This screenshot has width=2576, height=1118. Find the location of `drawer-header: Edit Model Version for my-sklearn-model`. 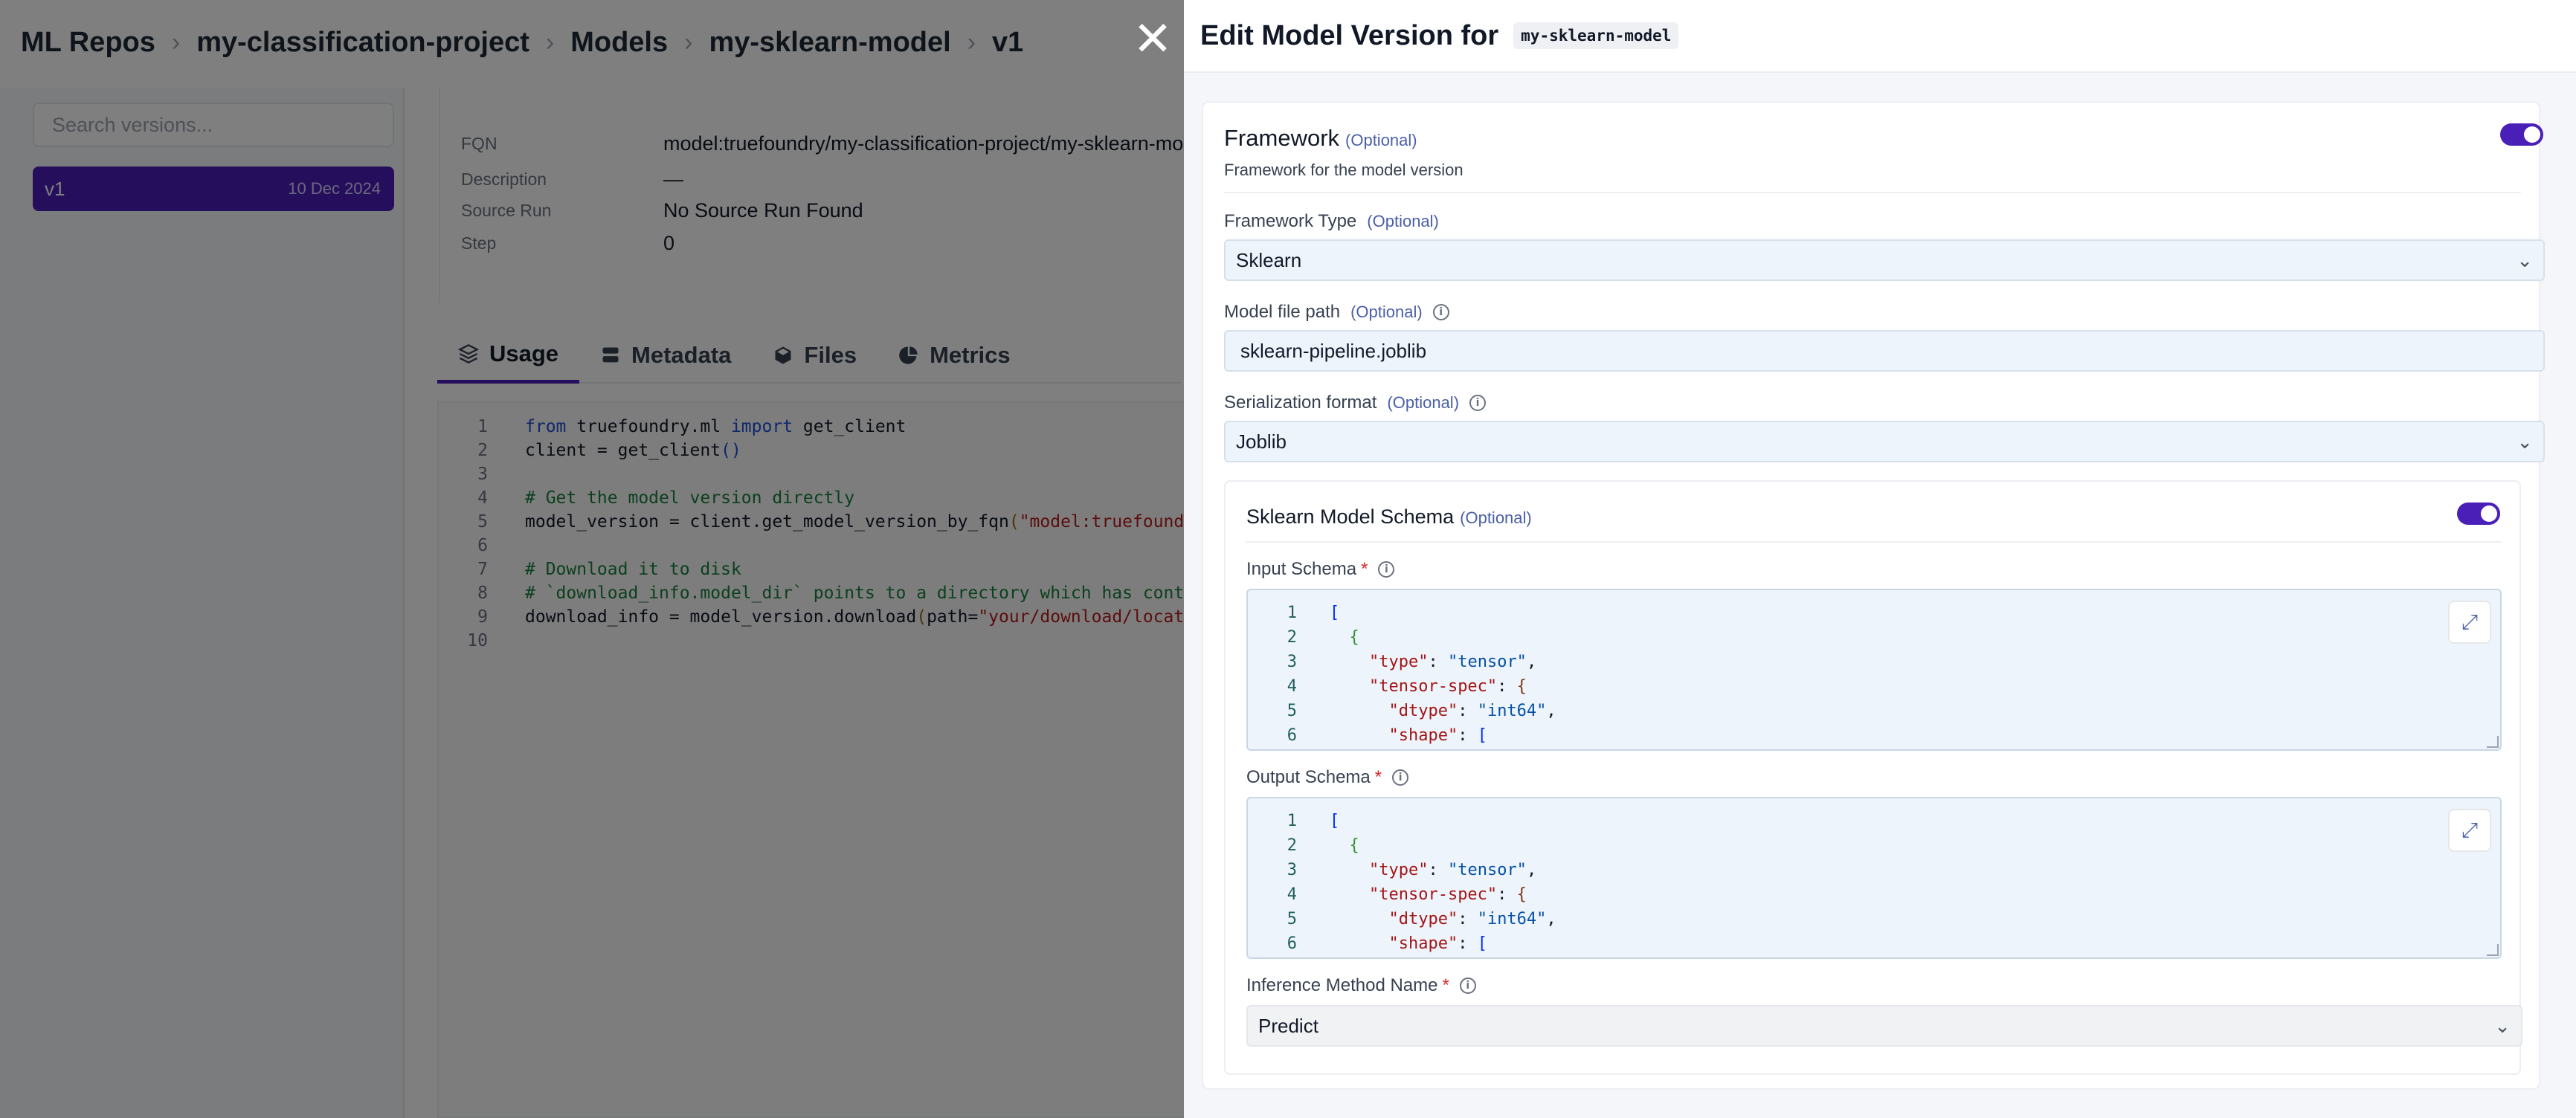

drawer-header: Edit Model Version for my-sklearn-model is located at coordinates (1880, 36).